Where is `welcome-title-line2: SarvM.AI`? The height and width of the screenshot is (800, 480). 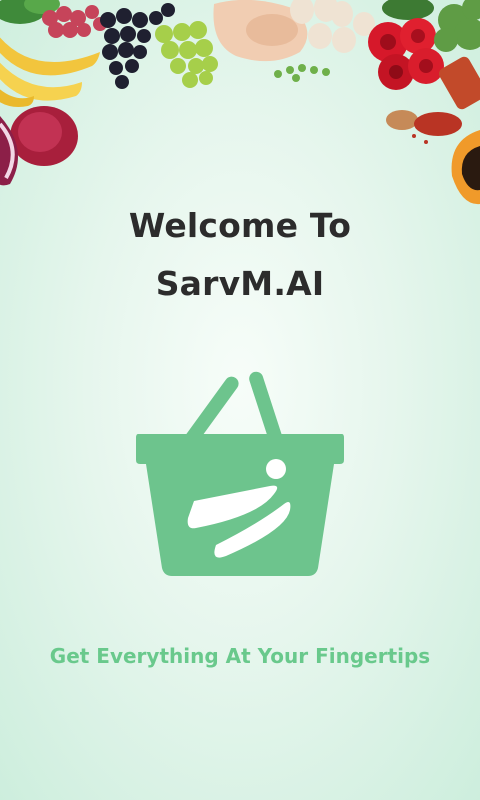
welcome-title-line2: SarvM.AI is located at coordinates (240, 283).